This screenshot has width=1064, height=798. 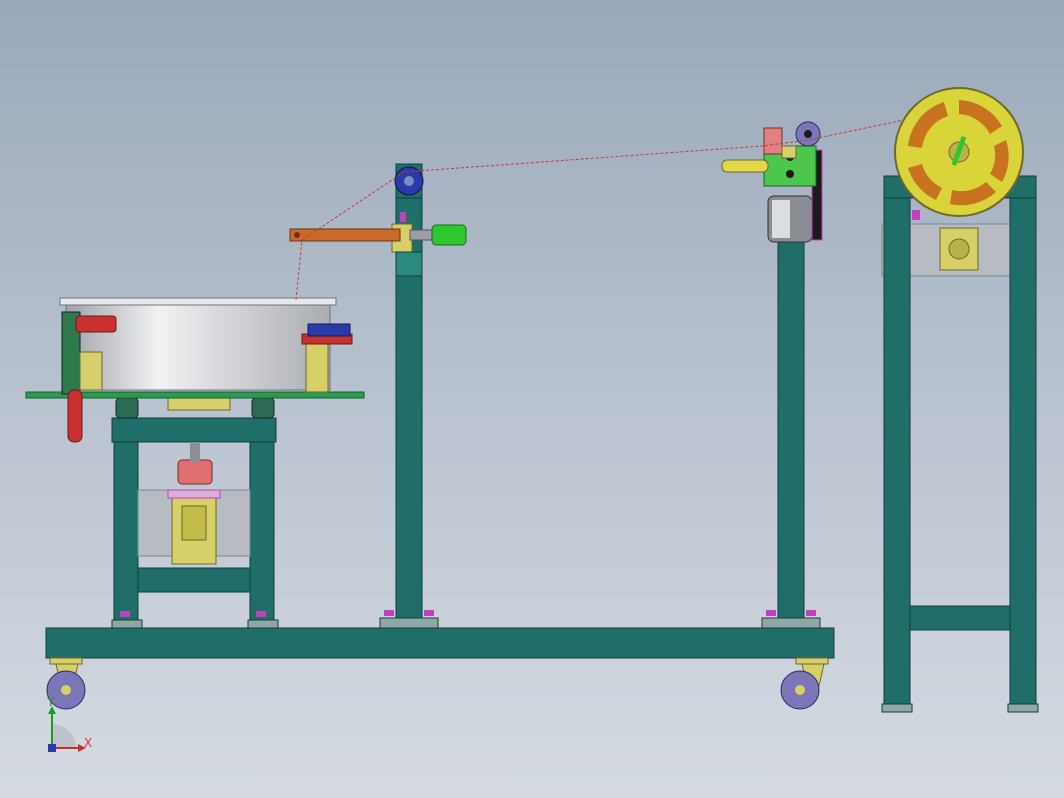 What do you see at coordinates (812, 661) in the screenshot?
I see `caster-mount-right` at bounding box center [812, 661].